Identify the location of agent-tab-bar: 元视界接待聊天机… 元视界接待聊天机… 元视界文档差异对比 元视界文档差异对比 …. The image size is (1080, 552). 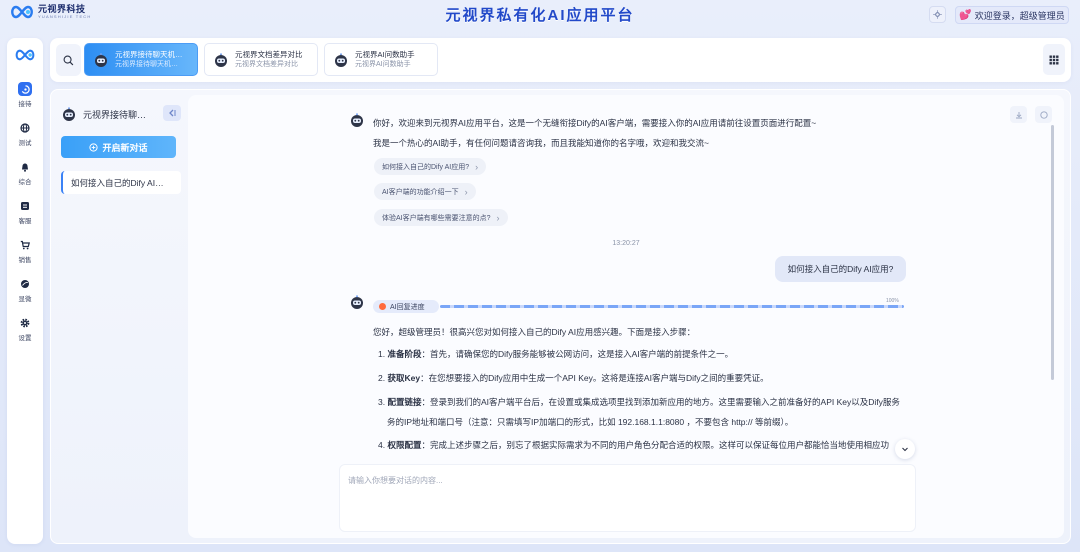
(560, 60).